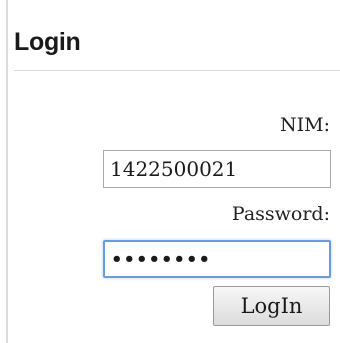  Describe the element at coordinates (47, 42) in the screenshot. I see `login-panel-title: Login` at that location.